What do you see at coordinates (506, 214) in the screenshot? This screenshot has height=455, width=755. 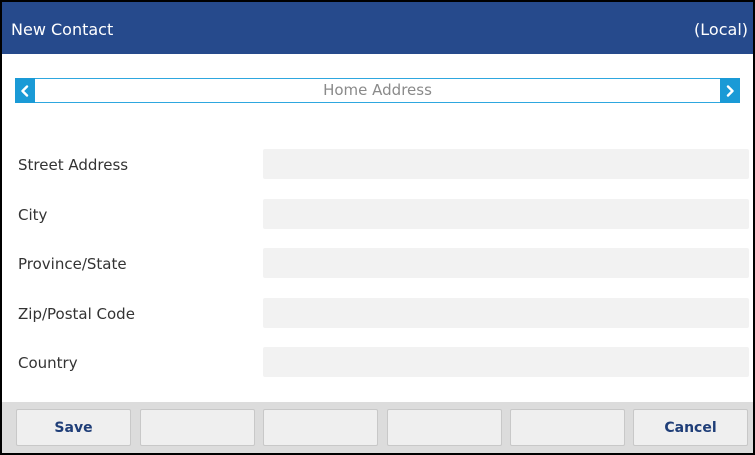 I see `city-input` at bounding box center [506, 214].